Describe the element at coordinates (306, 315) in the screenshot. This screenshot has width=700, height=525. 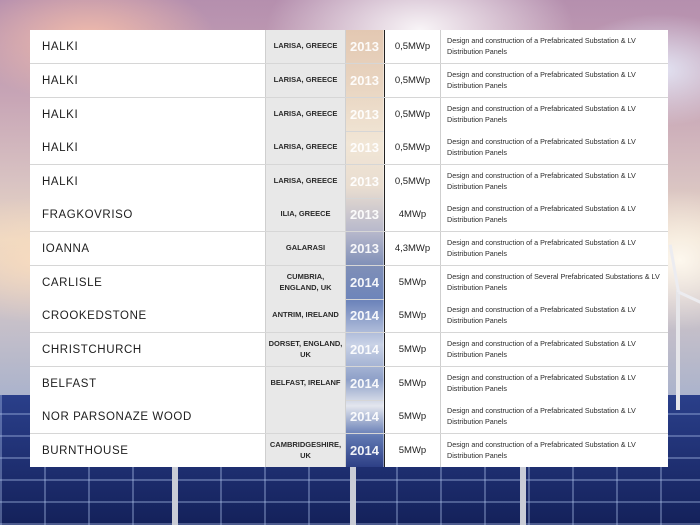
I see `project-location: ANTRIM, IRELAND` at that location.